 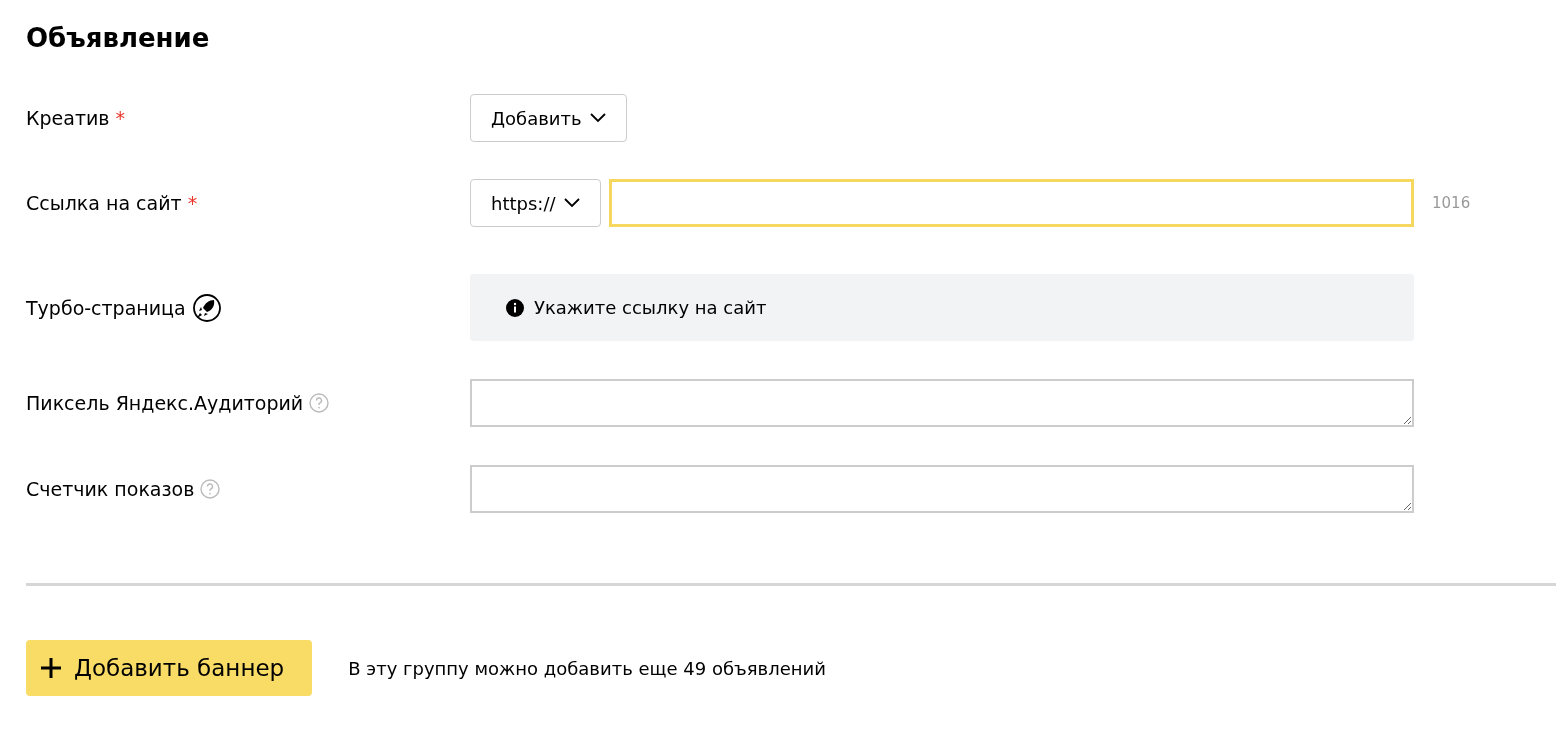 What do you see at coordinates (587, 668) in the screenshot?
I see `banner-limit-note: В эту группу можно добавить еще 49 объявлений` at bounding box center [587, 668].